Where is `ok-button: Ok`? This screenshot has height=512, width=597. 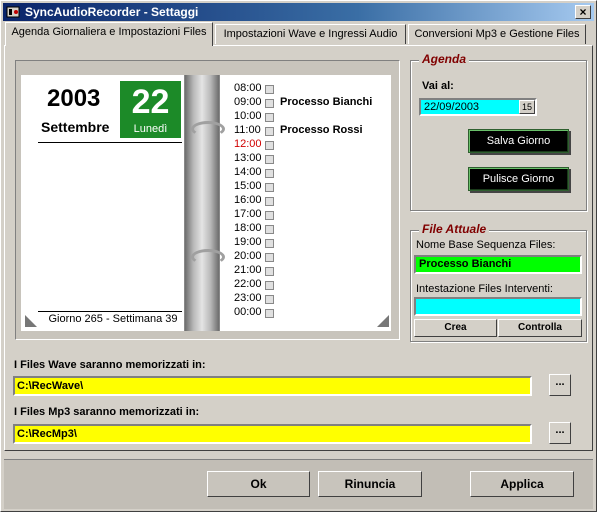 ok-button: Ok is located at coordinates (258, 484).